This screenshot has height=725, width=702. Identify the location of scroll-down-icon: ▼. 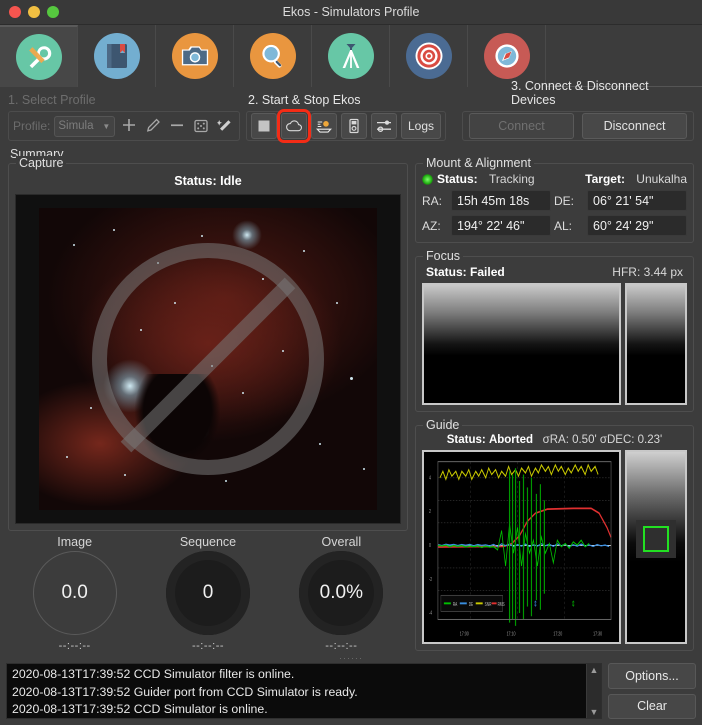
(594, 712).